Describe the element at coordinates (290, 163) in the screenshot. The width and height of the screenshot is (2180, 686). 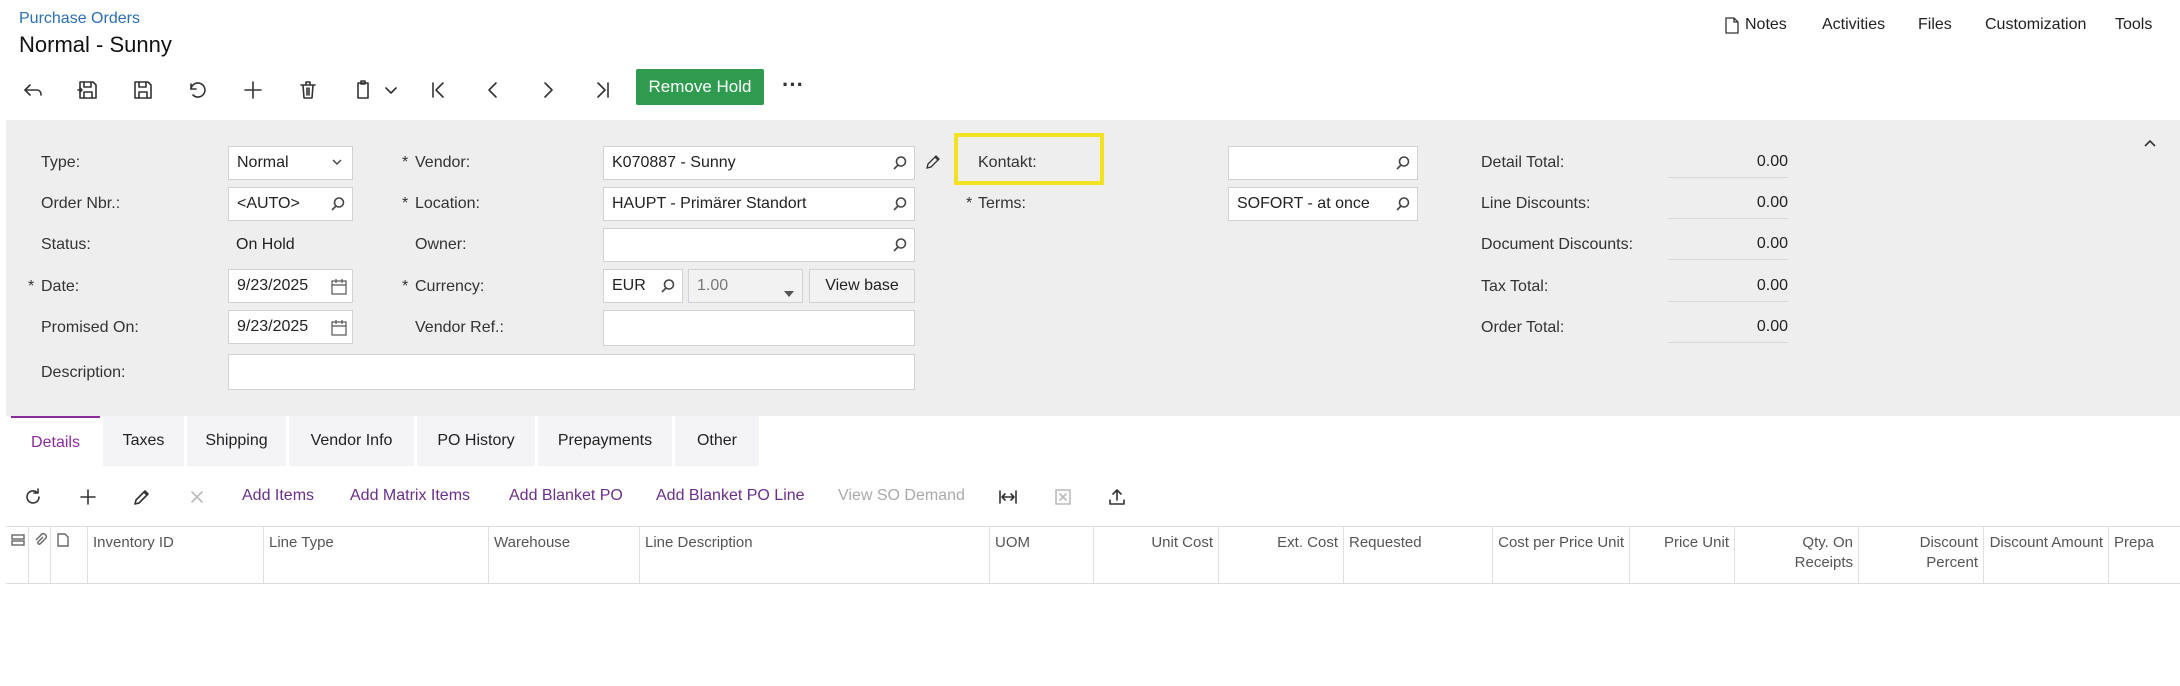
I see `type-select: Normal` at that location.